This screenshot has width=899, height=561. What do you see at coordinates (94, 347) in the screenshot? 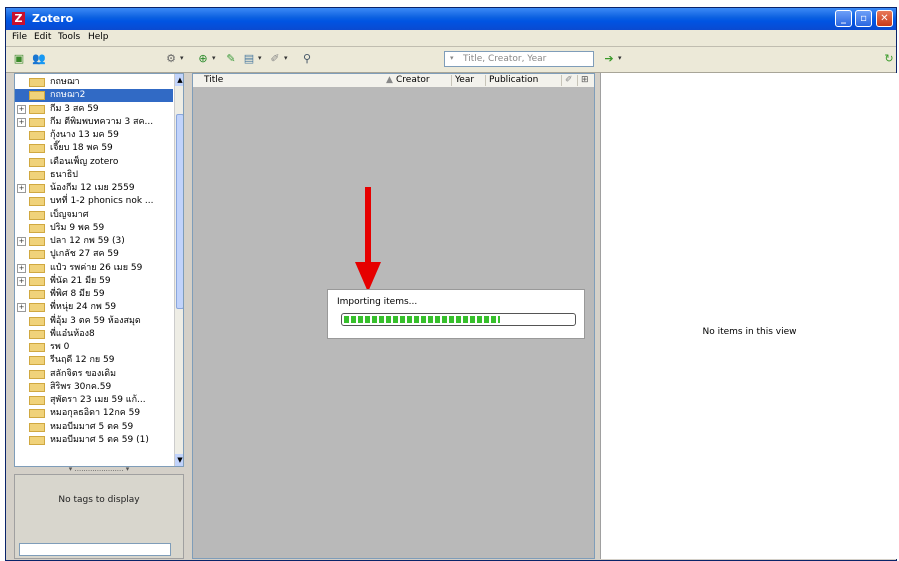
I see `collection-item: รพ 0` at bounding box center [94, 347].